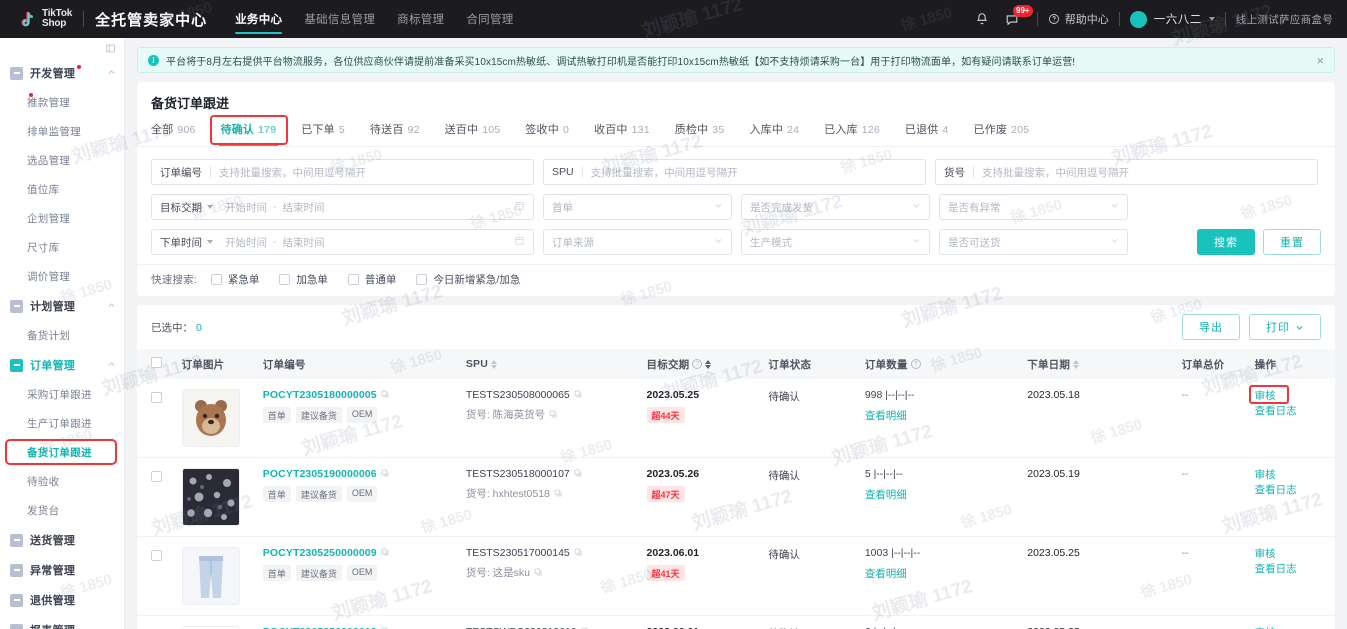  What do you see at coordinates (62, 218) in the screenshot?
I see `sidebar-item-0-4: 企划管理` at bounding box center [62, 218].